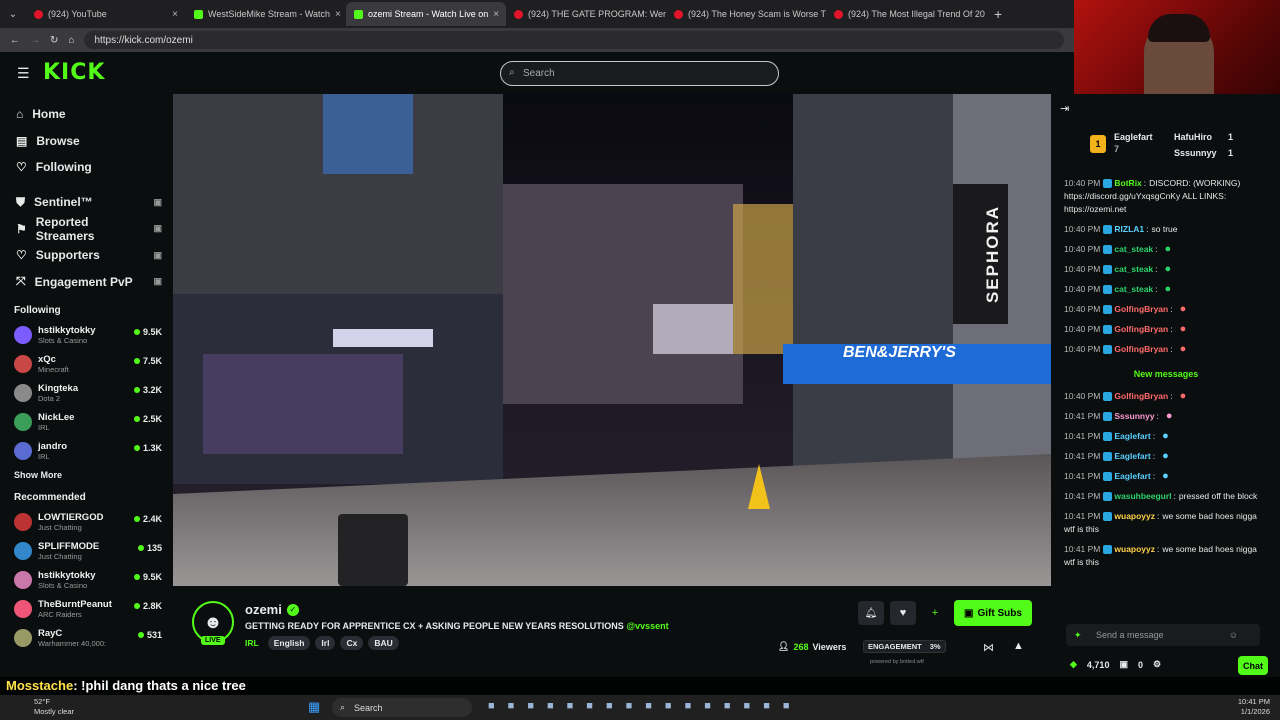 The width and height of the screenshot is (1280, 720). What do you see at coordinates (352, 643) in the screenshot?
I see `stream-tag: Cx` at bounding box center [352, 643].